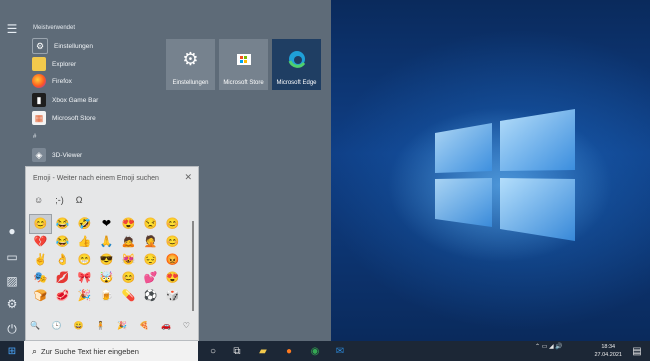 This screenshot has width=650, height=361. Describe the element at coordinates (100, 325) in the screenshot. I see `emoji-category-icon: 🧍` at that location.